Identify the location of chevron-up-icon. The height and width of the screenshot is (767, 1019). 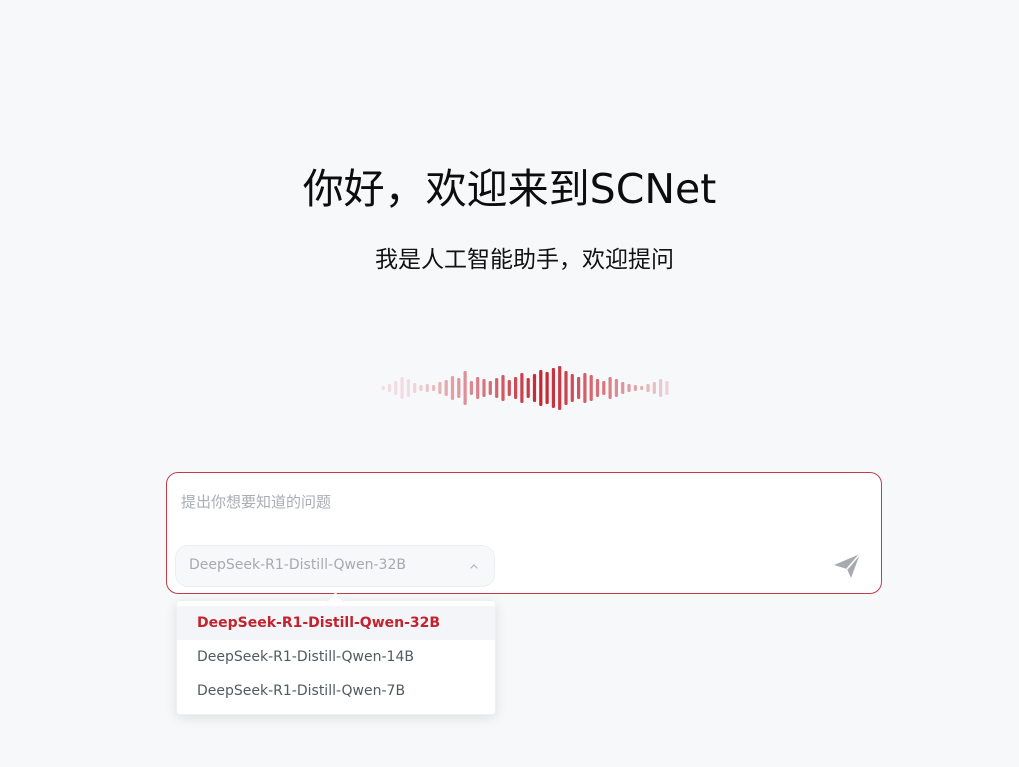
(474, 566).